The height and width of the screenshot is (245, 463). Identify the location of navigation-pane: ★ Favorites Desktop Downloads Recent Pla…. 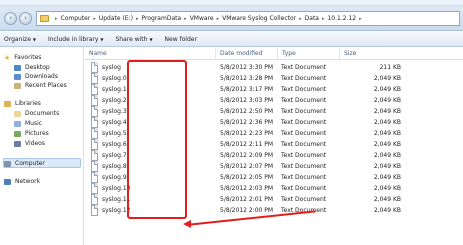
(42, 146).